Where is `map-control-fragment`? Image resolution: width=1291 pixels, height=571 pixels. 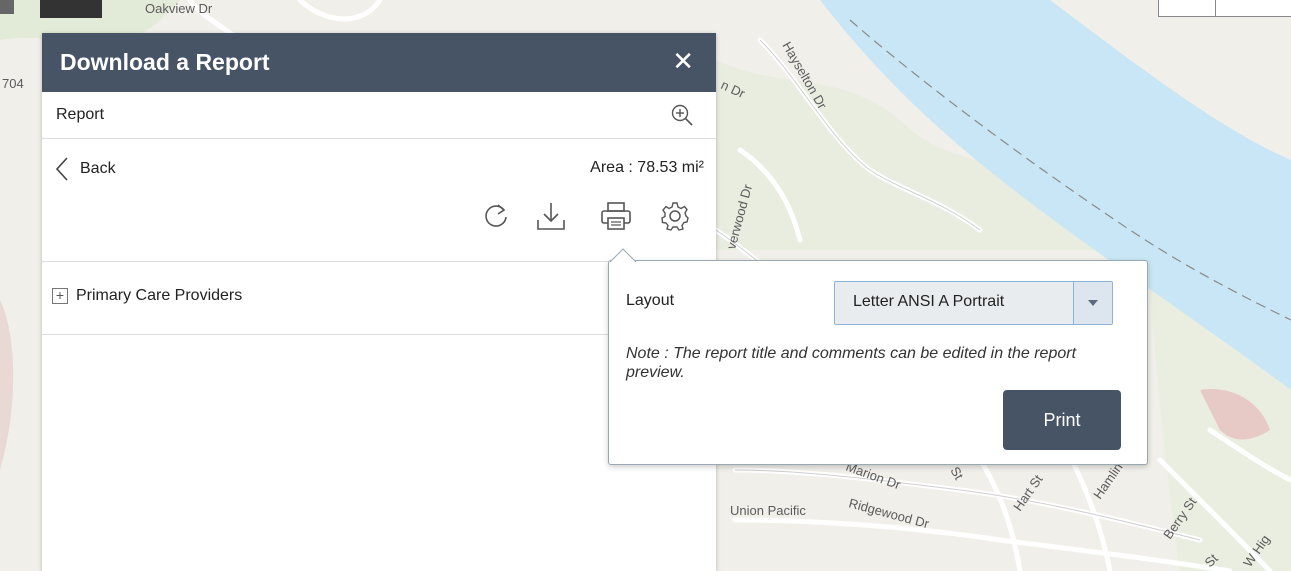 map-control-fragment is located at coordinates (7, 7).